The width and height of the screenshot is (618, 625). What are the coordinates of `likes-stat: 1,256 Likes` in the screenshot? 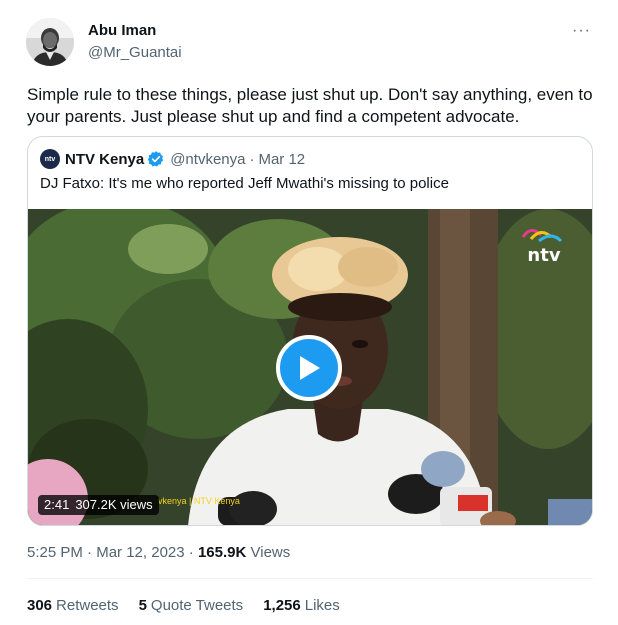 It's located at (301, 605).